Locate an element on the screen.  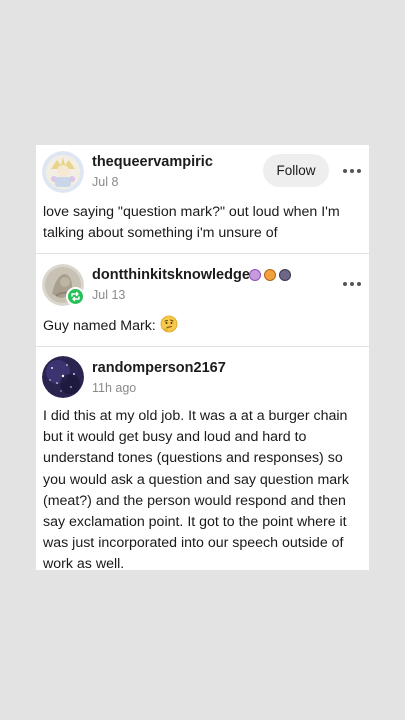
username: thequeervampiric is located at coordinates (152, 162).